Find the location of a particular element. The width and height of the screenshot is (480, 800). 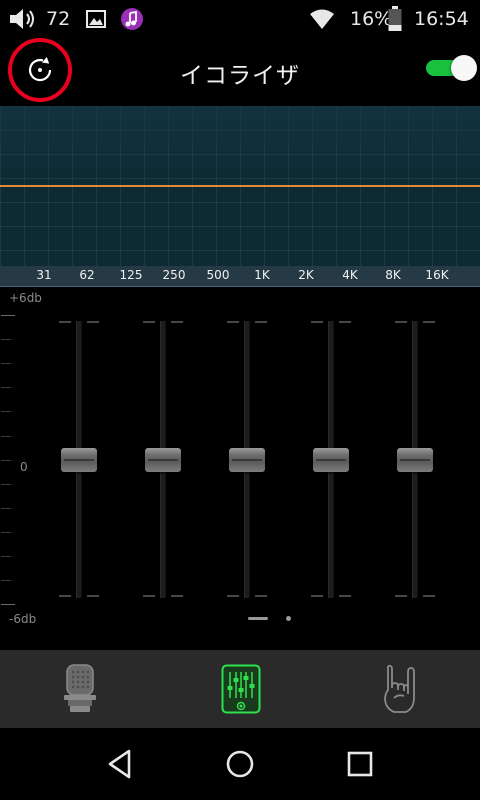

battery-percent: 16% is located at coordinates (371, 19).